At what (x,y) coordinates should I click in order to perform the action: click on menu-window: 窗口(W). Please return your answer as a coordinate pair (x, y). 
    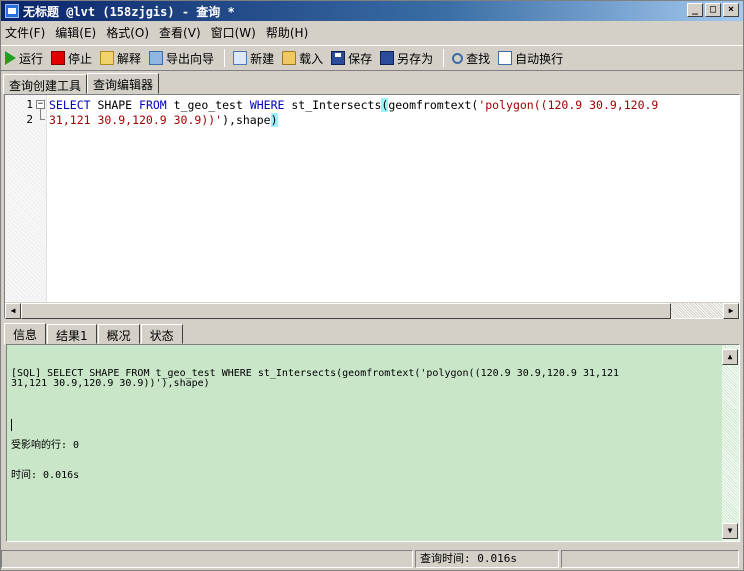
    Looking at the image, I should click on (233, 32).